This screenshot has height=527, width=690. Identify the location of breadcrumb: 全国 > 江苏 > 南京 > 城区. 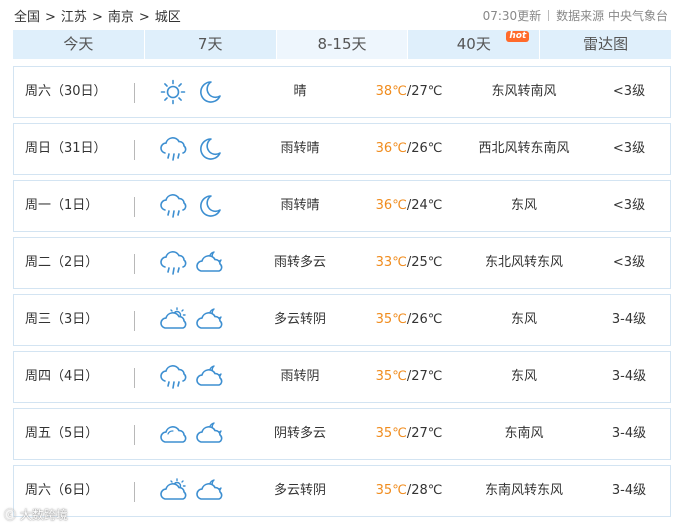
(97, 15).